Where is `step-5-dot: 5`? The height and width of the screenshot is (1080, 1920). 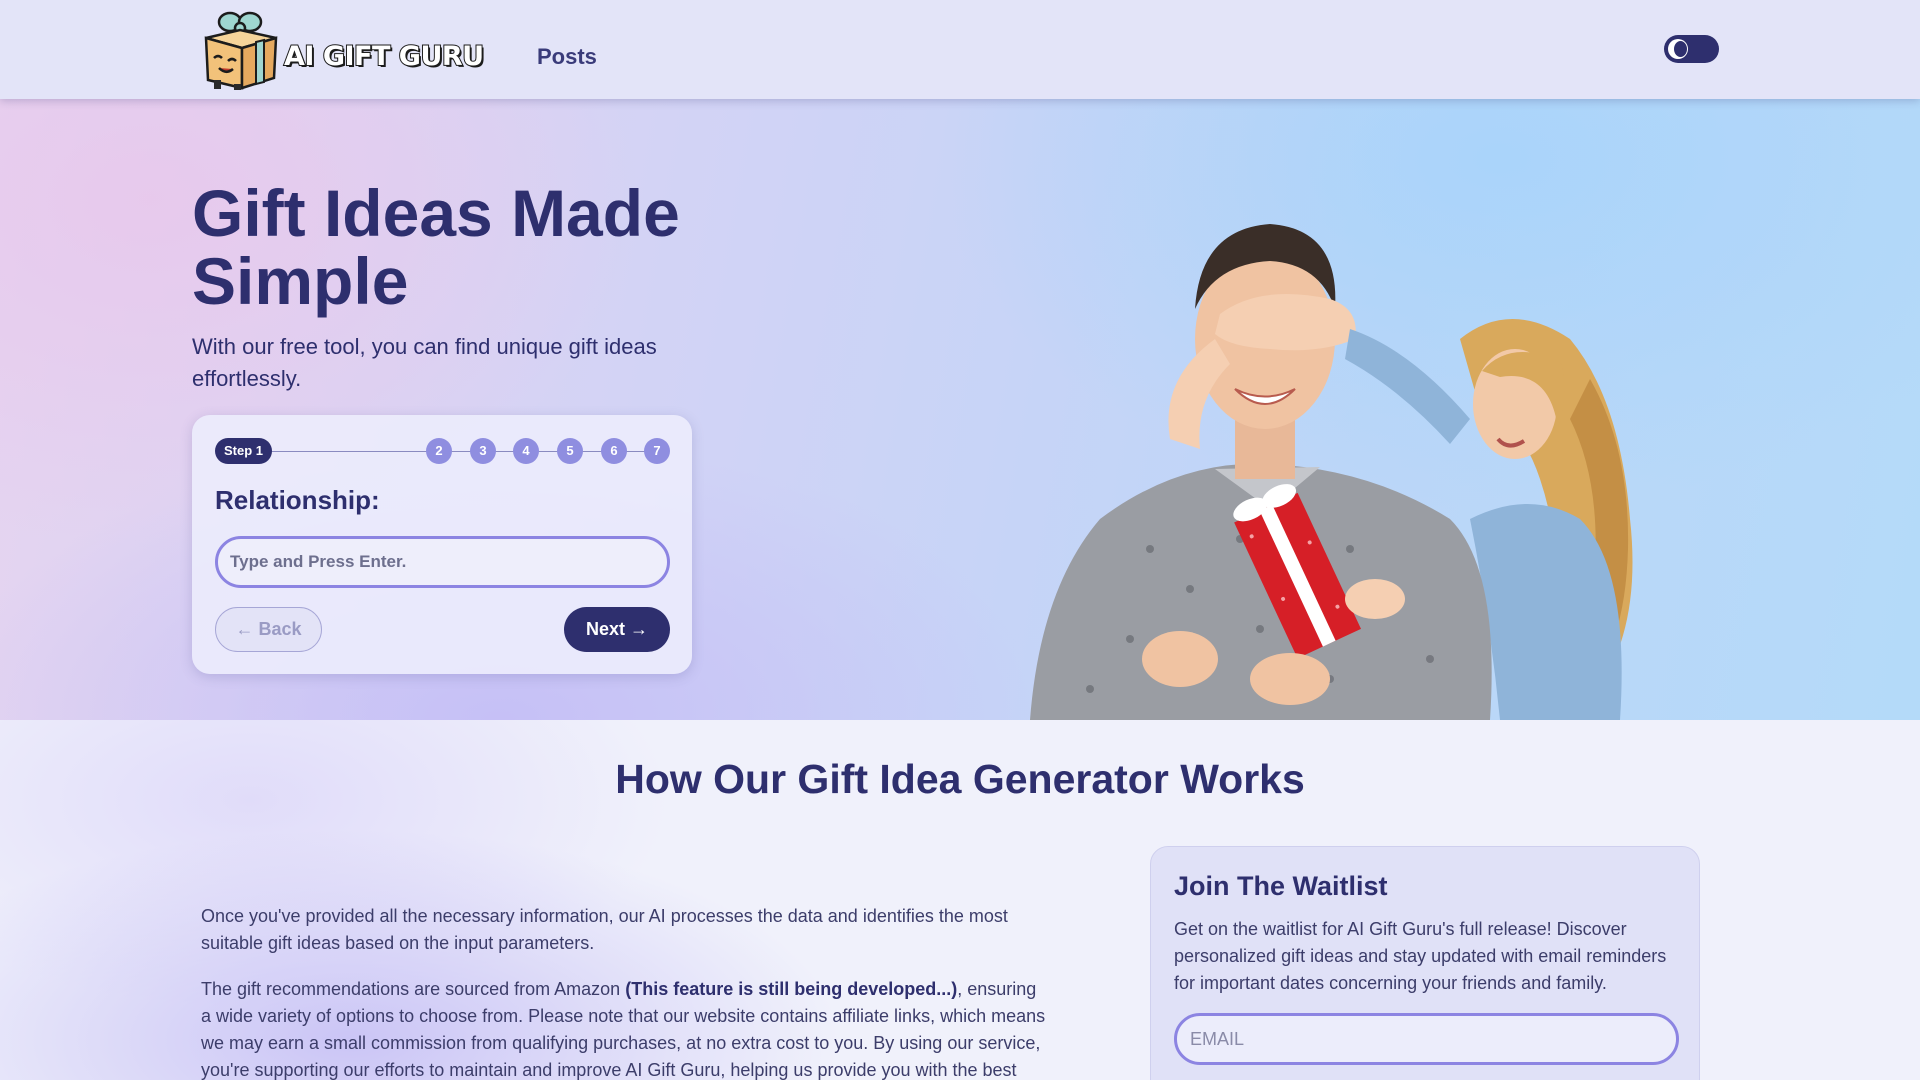 step-5-dot: 5 is located at coordinates (570, 451).